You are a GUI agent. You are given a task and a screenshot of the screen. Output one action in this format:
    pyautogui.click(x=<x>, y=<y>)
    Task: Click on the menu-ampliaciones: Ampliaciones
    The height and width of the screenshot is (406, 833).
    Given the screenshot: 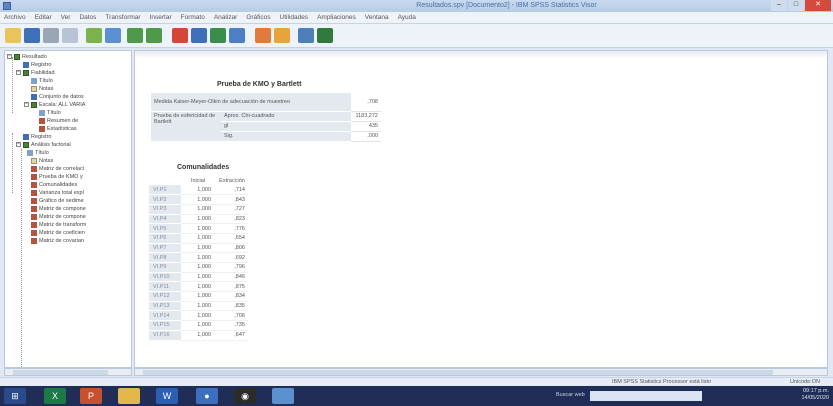 What is the action you would take?
    pyautogui.click(x=336, y=17)
    